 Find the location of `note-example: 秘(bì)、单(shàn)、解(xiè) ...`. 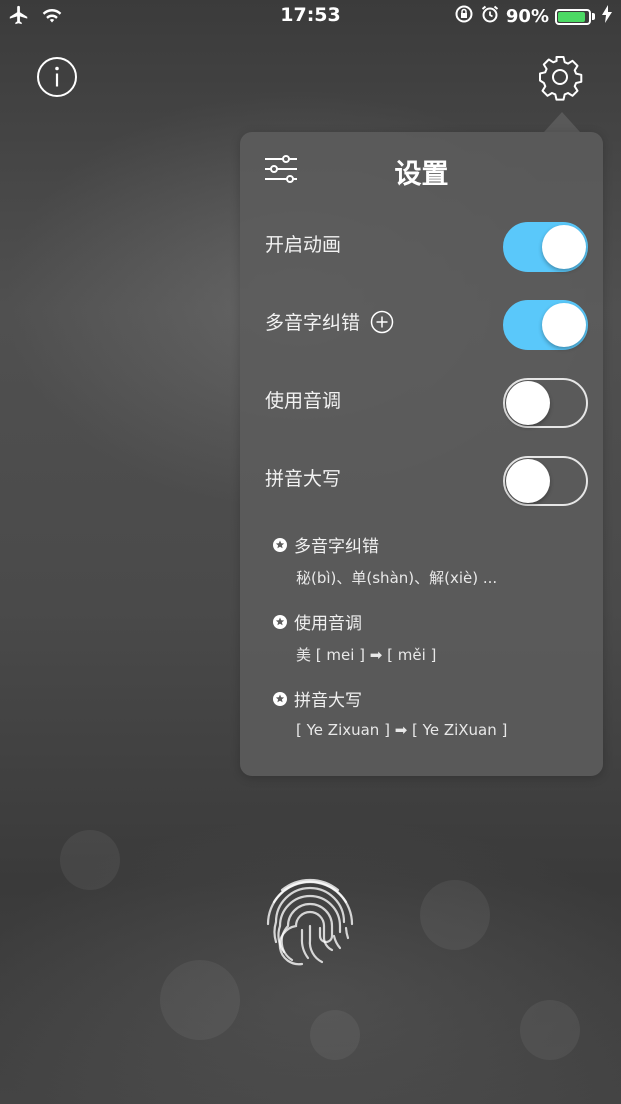

note-example: 秘(bì)、单(shàn)、解(xiè) ... is located at coordinates (397, 578).